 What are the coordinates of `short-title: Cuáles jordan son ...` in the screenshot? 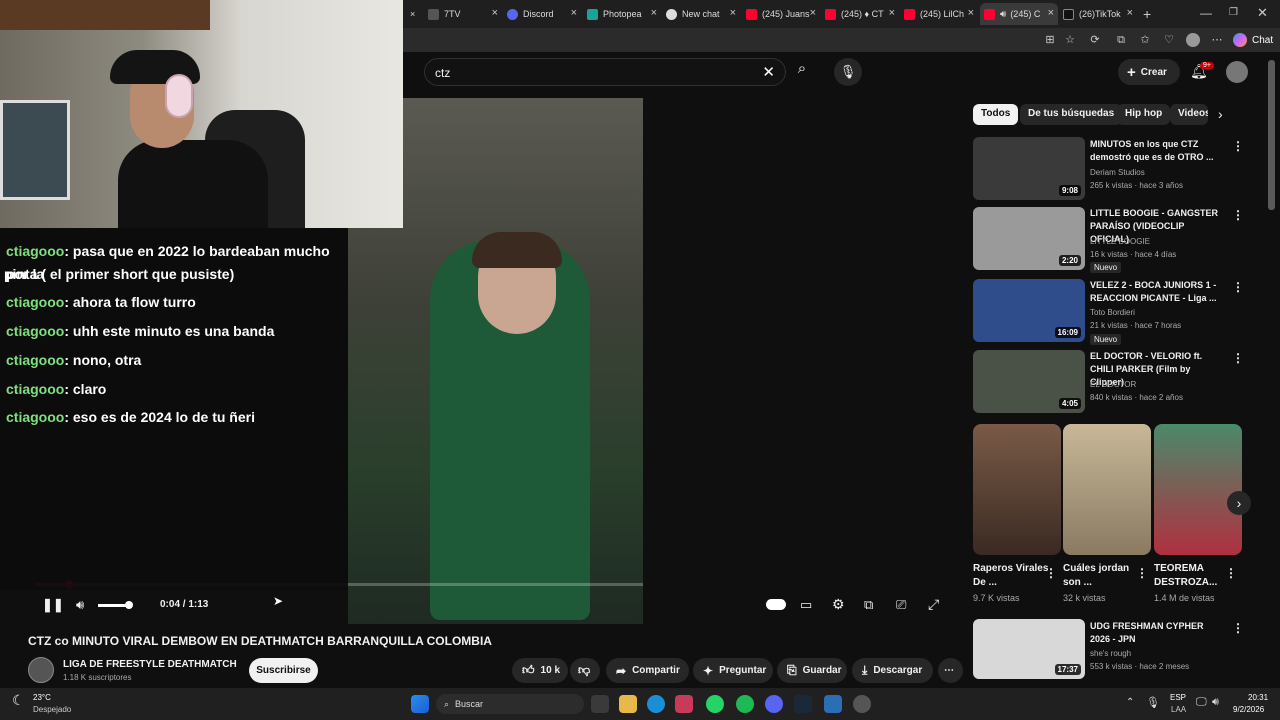 It's located at (1101, 576).